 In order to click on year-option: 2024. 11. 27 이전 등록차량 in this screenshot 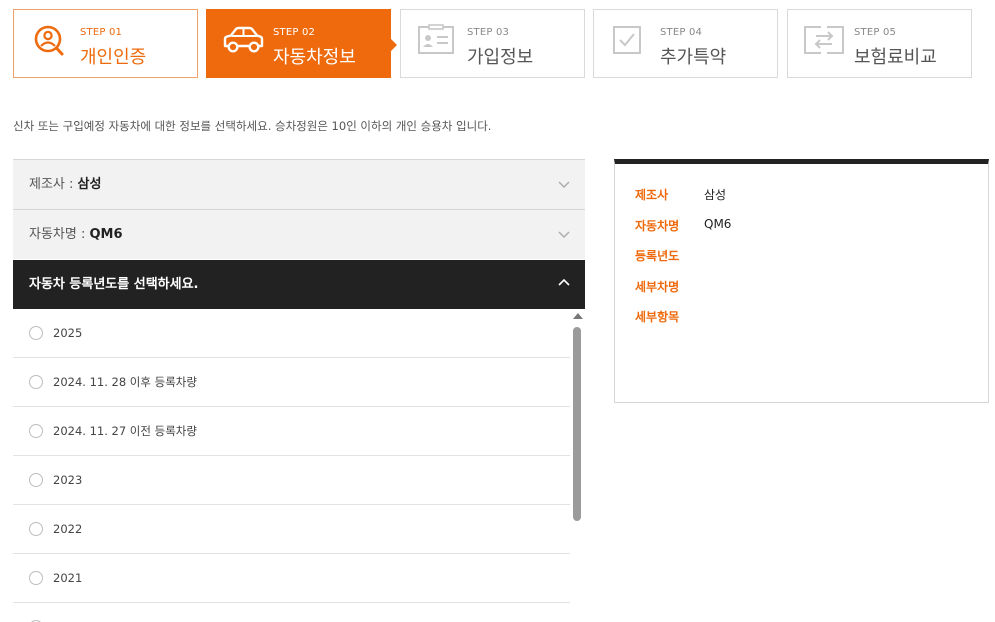, I will do `click(291, 431)`.